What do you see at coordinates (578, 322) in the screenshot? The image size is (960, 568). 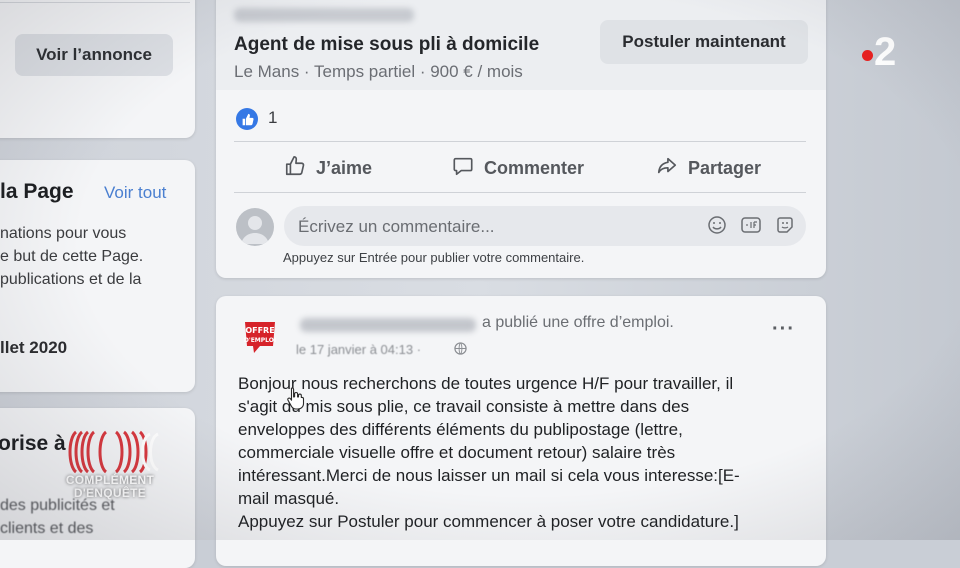 I see `post-action-text: a publié une offre d’emploi.` at bounding box center [578, 322].